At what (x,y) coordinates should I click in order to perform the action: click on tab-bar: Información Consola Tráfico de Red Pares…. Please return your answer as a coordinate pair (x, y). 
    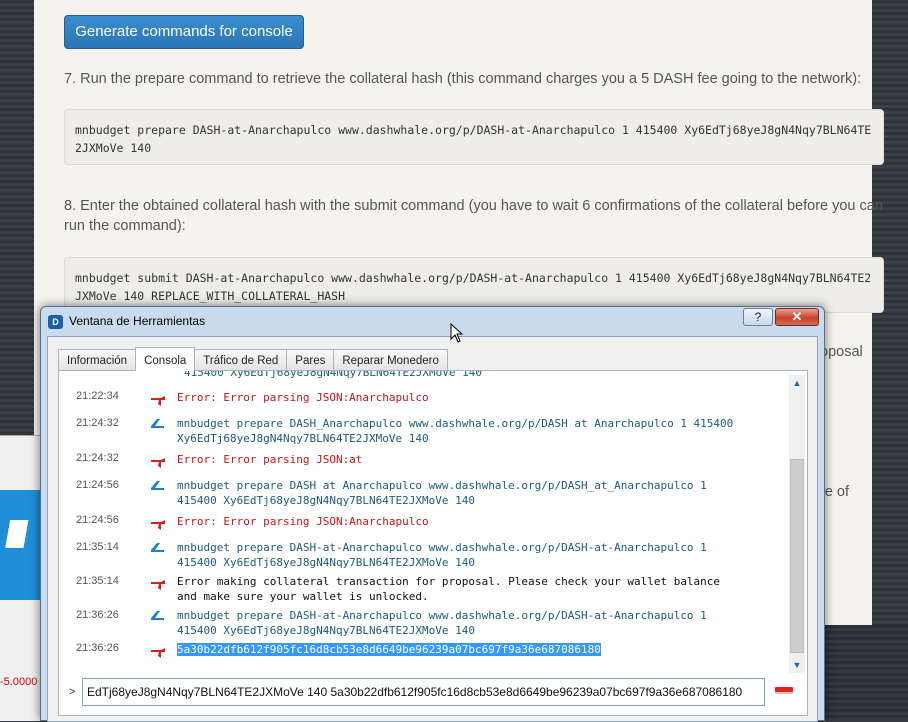
    Looking at the image, I should click on (253, 359).